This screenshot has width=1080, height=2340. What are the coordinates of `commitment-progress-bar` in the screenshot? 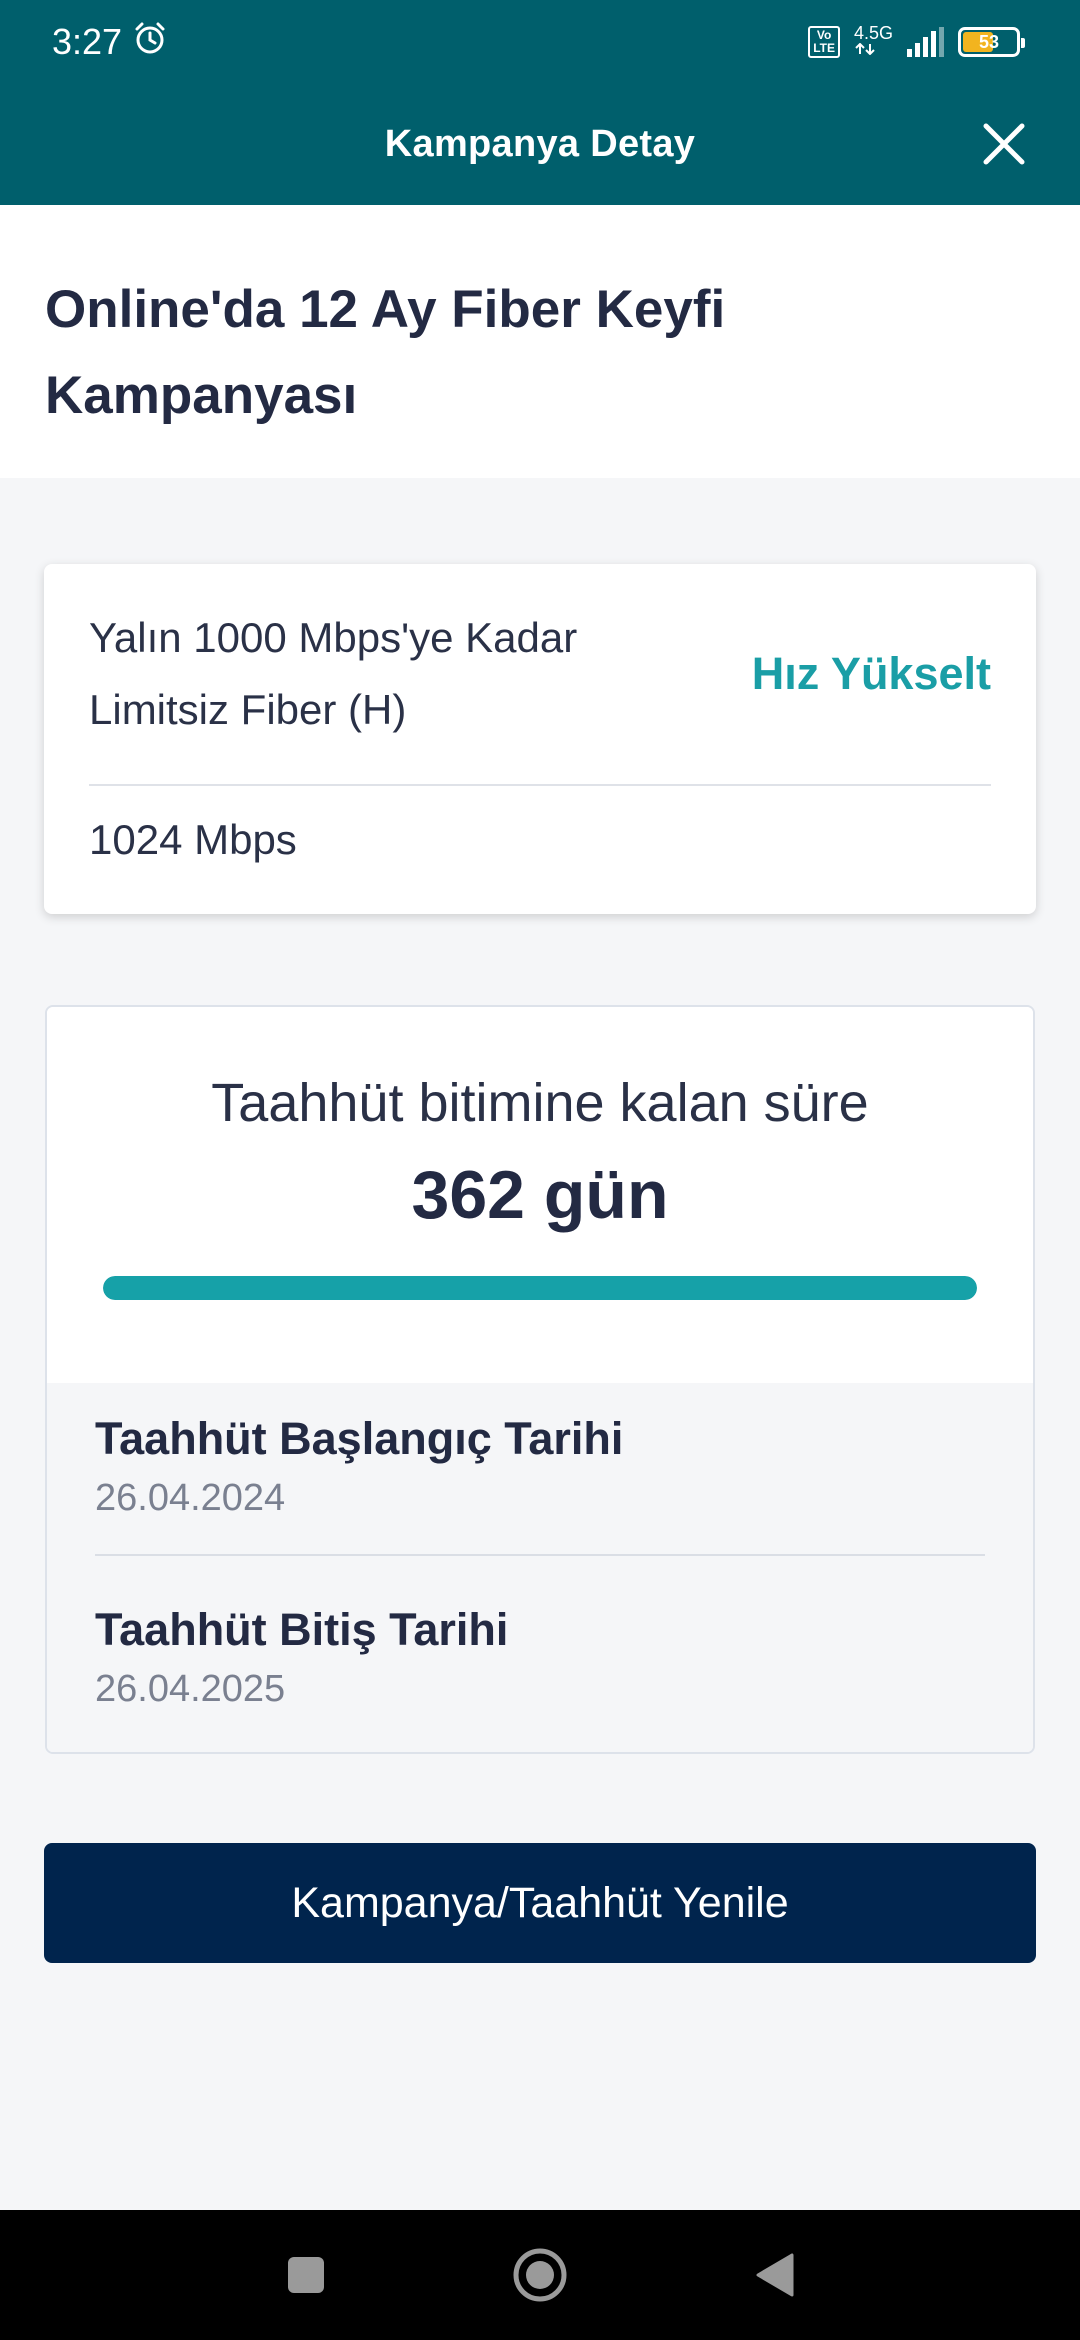 It's located at (540, 1288).